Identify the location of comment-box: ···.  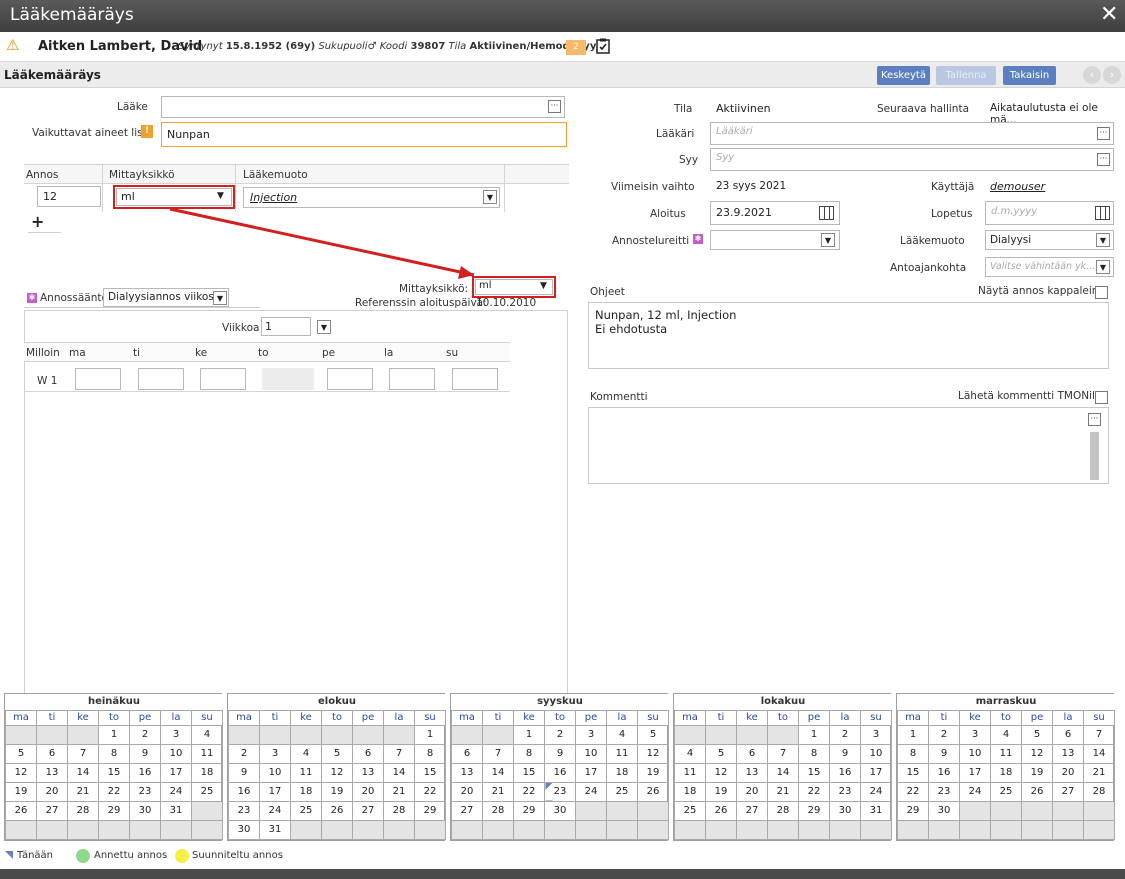
(848, 445).